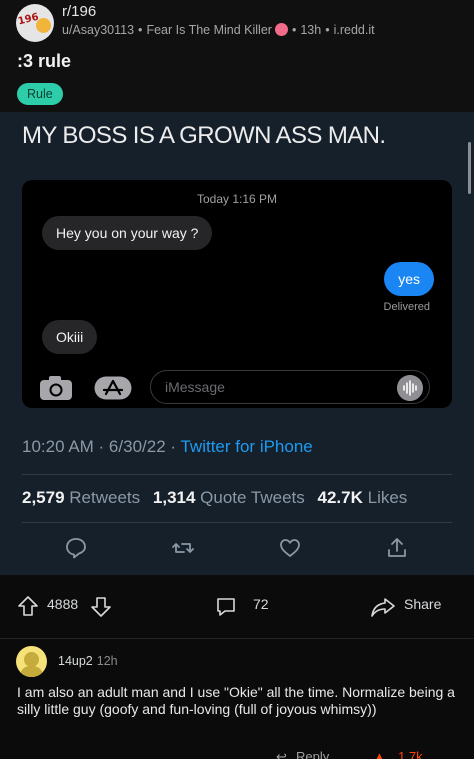 The width and height of the screenshot is (474, 759). What do you see at coordinates (56, 388) in the screenshot?
I see `camera-icon` at bounding box center [56, 388].